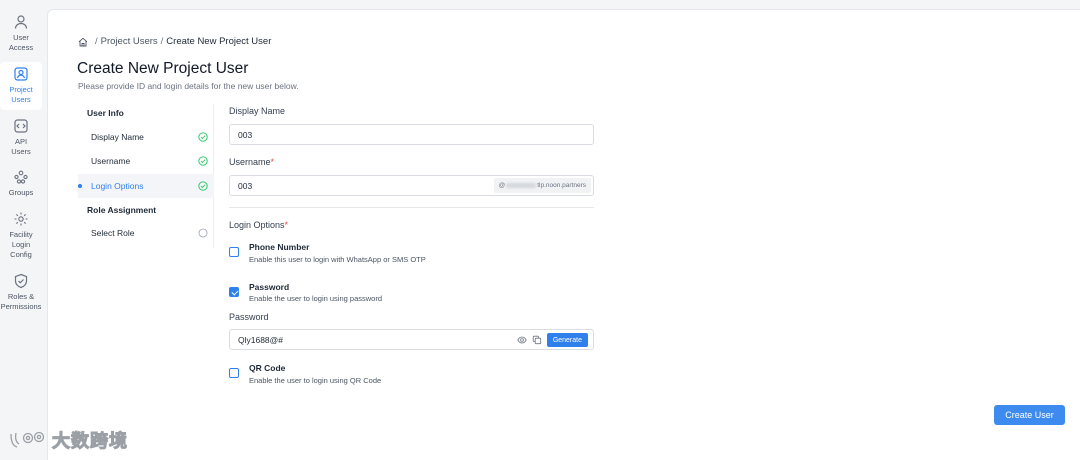  I want to click on phone-number-checkbox, so click(234, 252).